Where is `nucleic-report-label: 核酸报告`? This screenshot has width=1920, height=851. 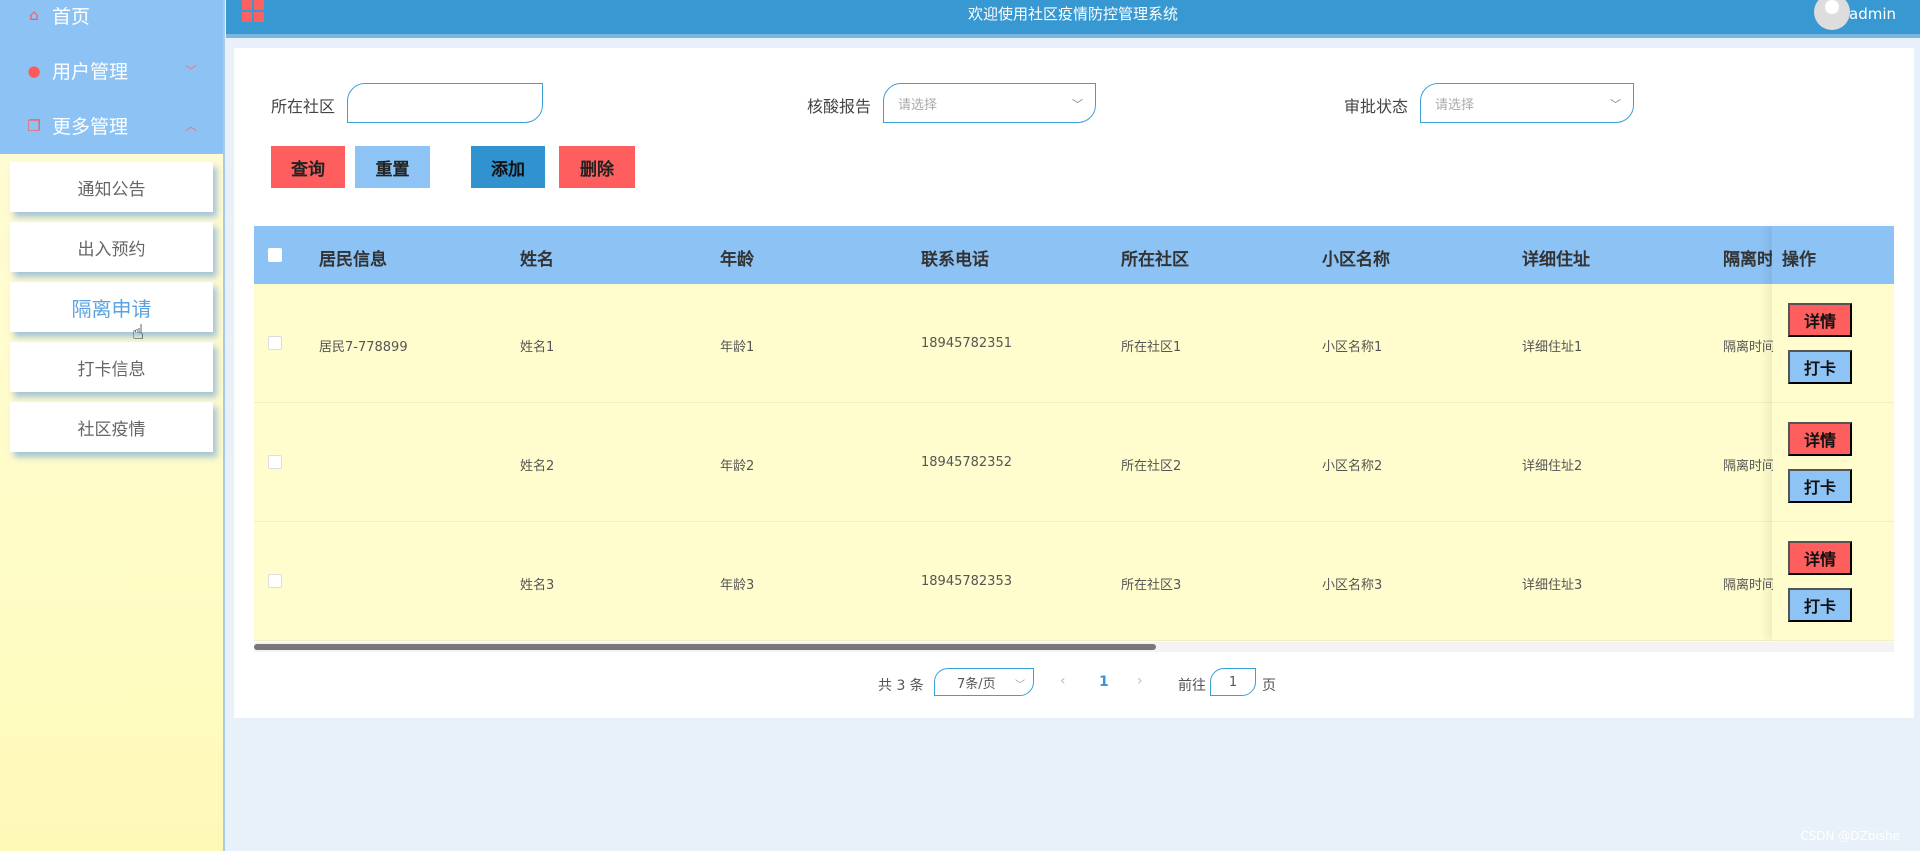 nucleic-report-label: 核酸报告 is located at coordinates (839, 106).